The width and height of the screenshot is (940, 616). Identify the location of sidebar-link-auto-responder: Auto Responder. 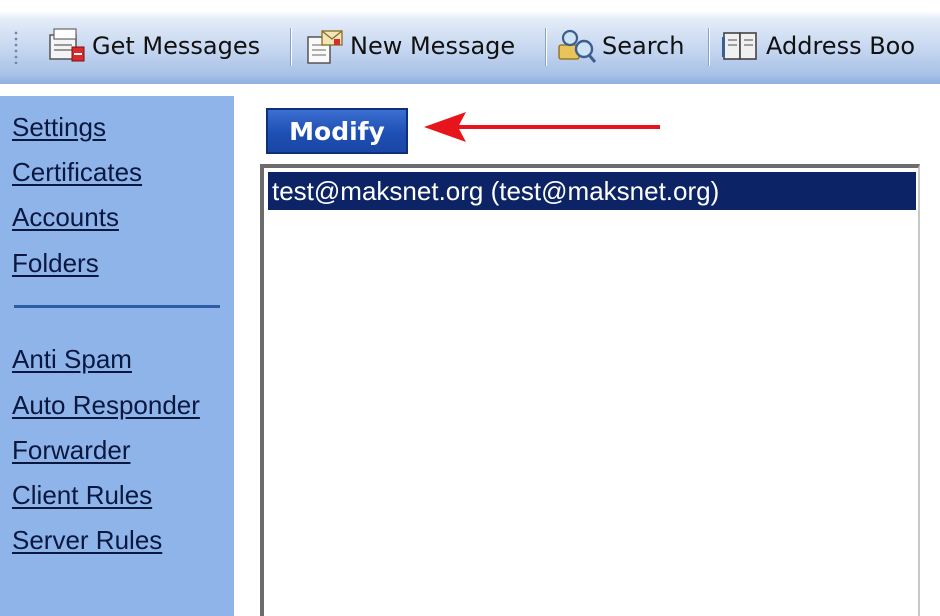
(106, 405).